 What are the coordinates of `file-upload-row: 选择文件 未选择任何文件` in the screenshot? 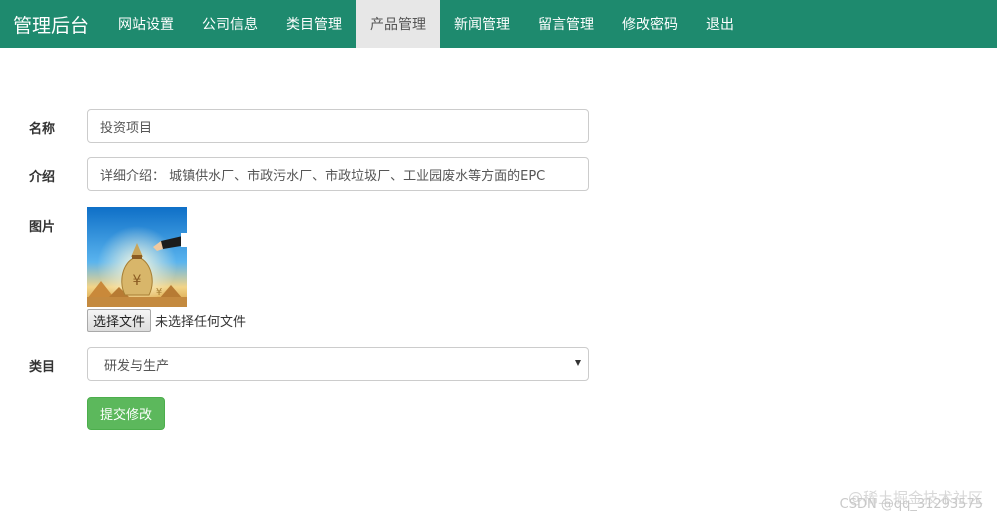 It's located at (166, 320).